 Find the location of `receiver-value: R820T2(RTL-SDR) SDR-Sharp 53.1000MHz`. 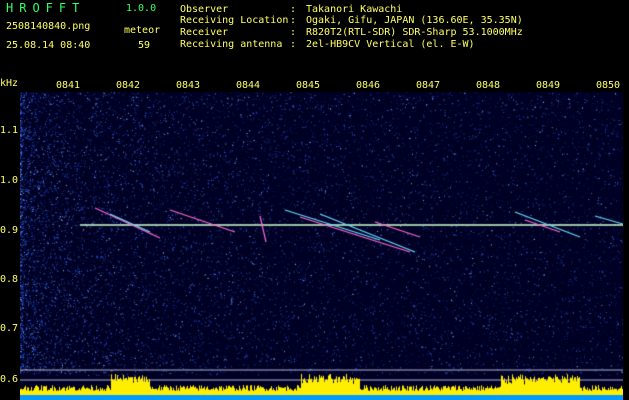

receiver-value: R820T2(RTL-SDR) SDR-Sharp 53.1000MHz is located at coordinates (414, 32).